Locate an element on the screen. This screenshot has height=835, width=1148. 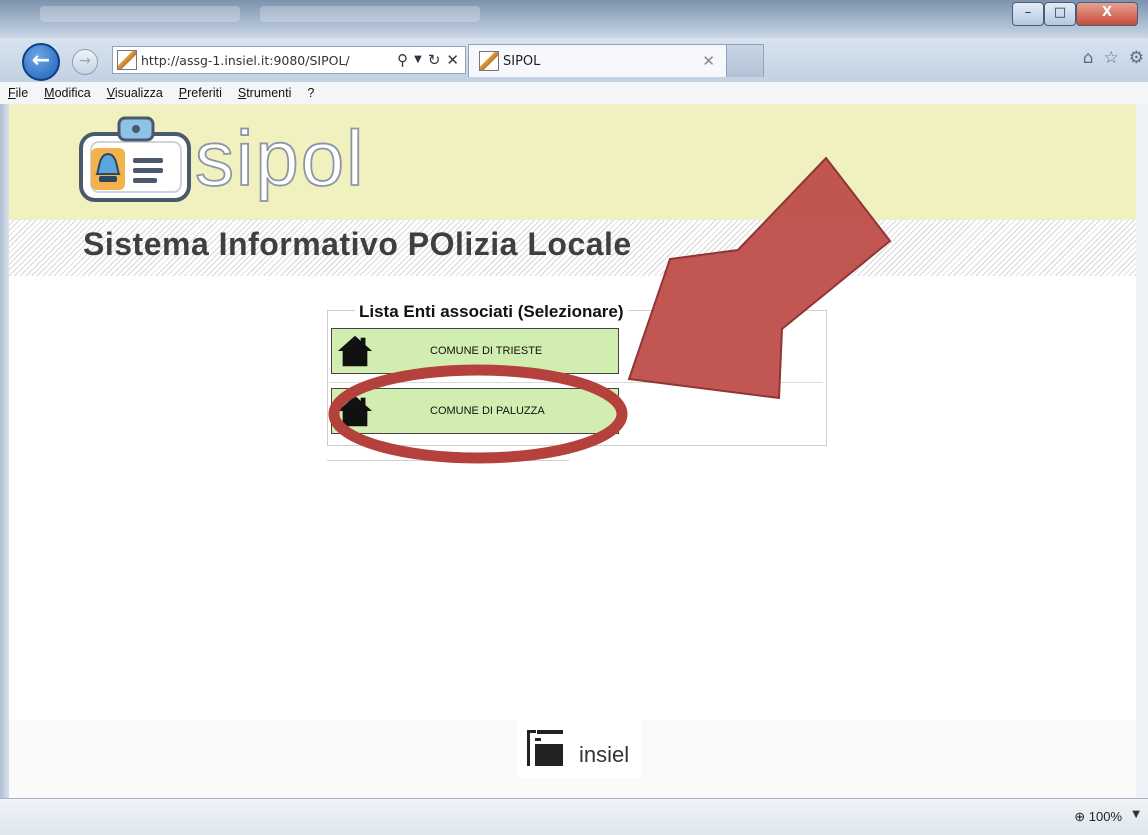
url-text: http://assg-1.insiel.it:9080/SIPOL/ is located at coordinates (245, 60).